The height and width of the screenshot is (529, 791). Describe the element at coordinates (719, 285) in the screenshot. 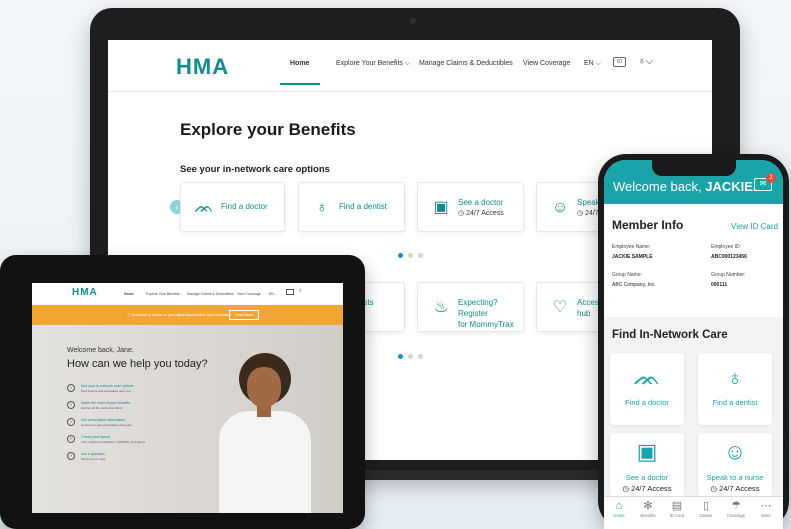

I see `group-number-value: 000111` at that location.